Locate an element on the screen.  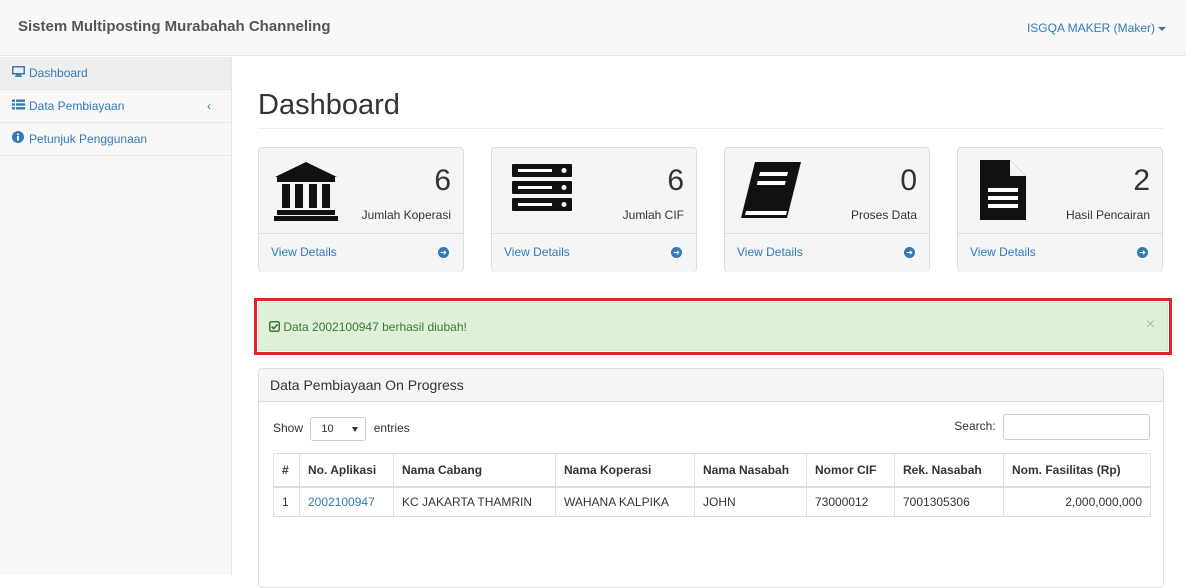
stat-value: 2 is located at coordinates (1141, 180).